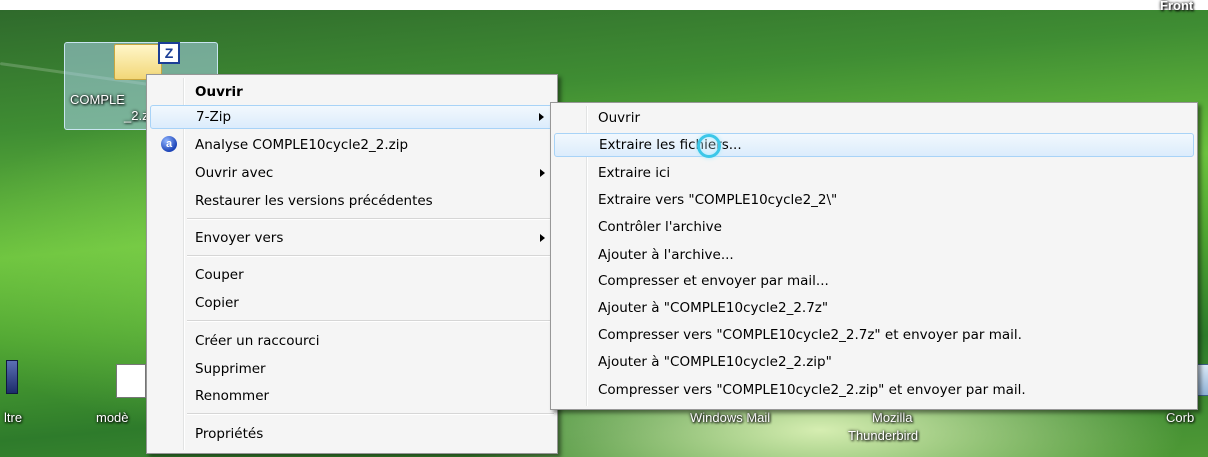  What do you see at coordinates (352, 92) in the screenshot?
I see `menu-item-open: Ouvrir` at bounding box center [352, 92].